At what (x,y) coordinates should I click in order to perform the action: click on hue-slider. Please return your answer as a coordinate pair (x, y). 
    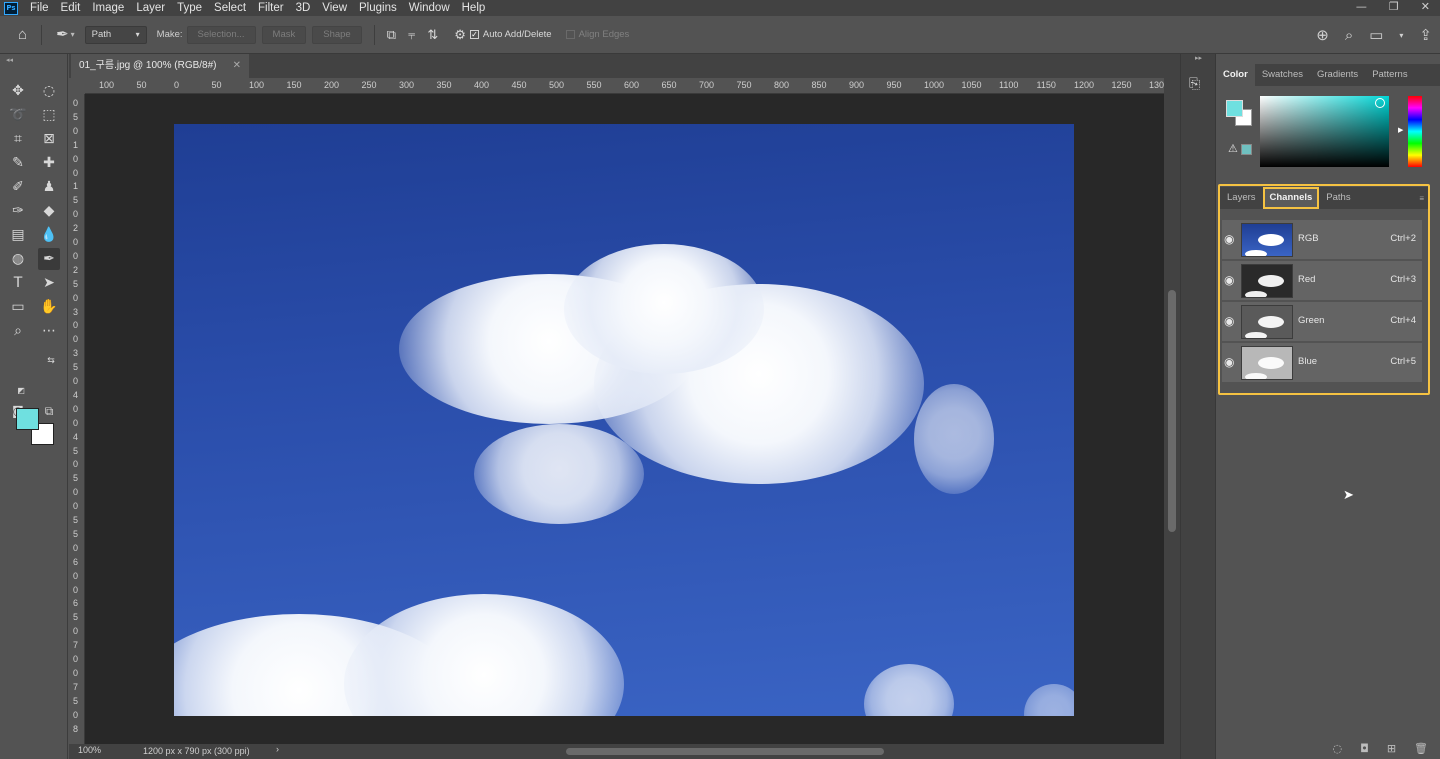
    Looking at the image, I should click on (1415, 131).